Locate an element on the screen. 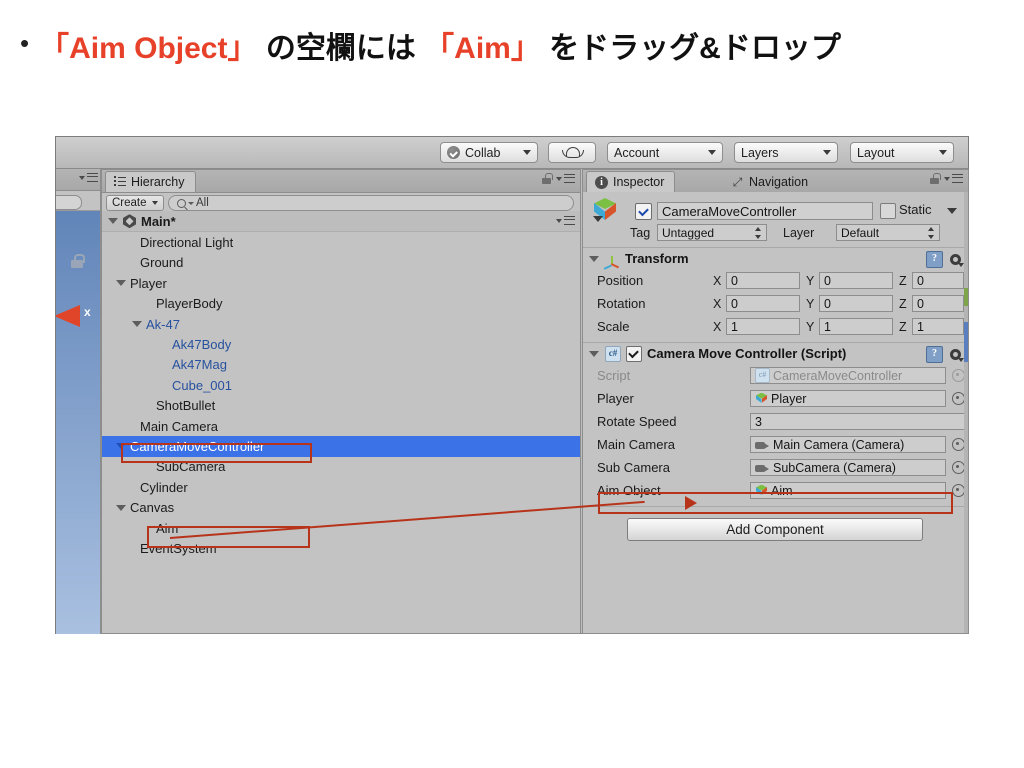 The image size is (1024, 768). tab-navigation: ⤢ Navigation is located at coordinates (770, 181).